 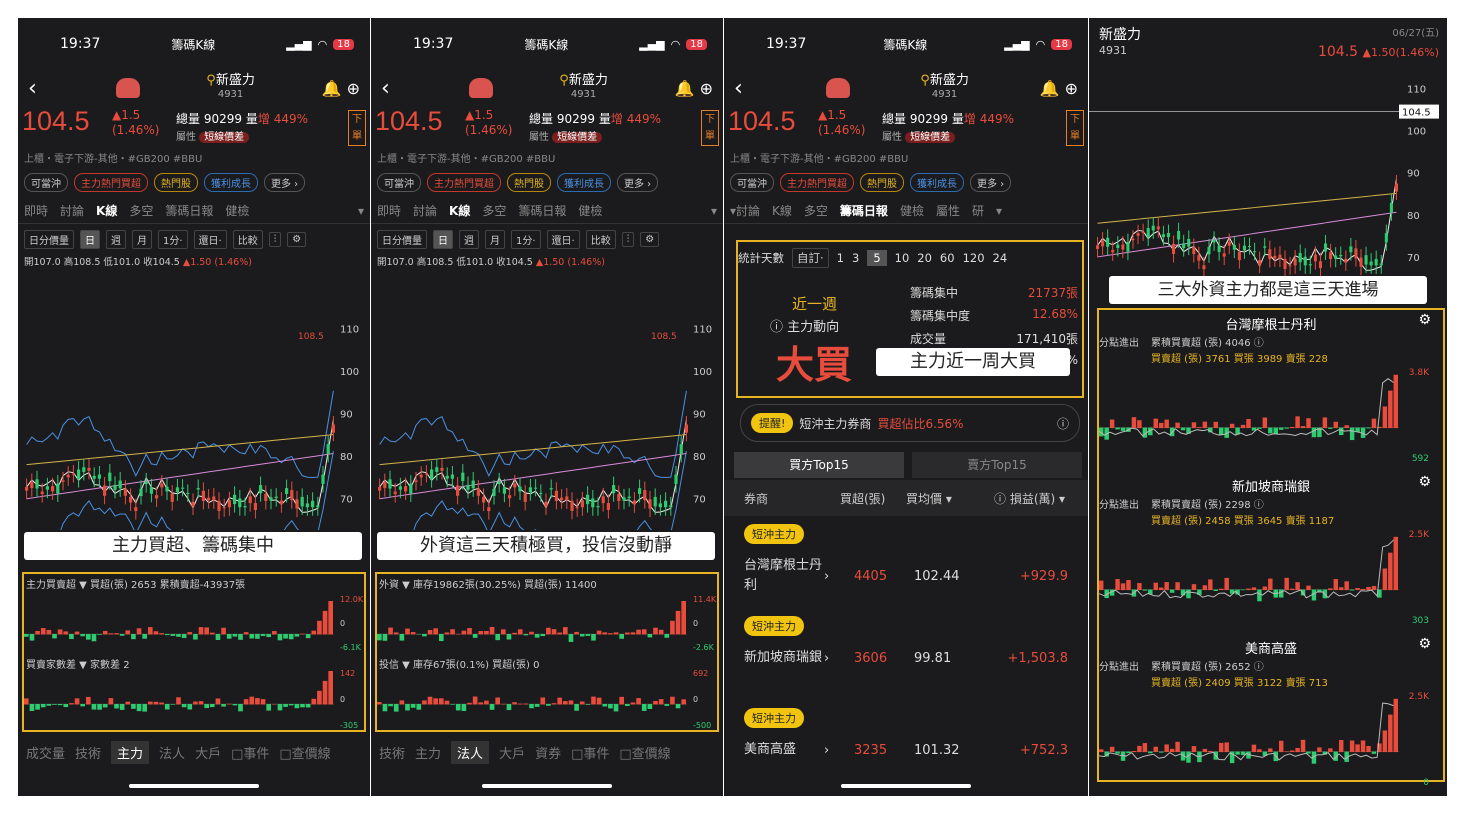 I want to click on bottom-tab-1: 技術, so click(x=88, y=752).